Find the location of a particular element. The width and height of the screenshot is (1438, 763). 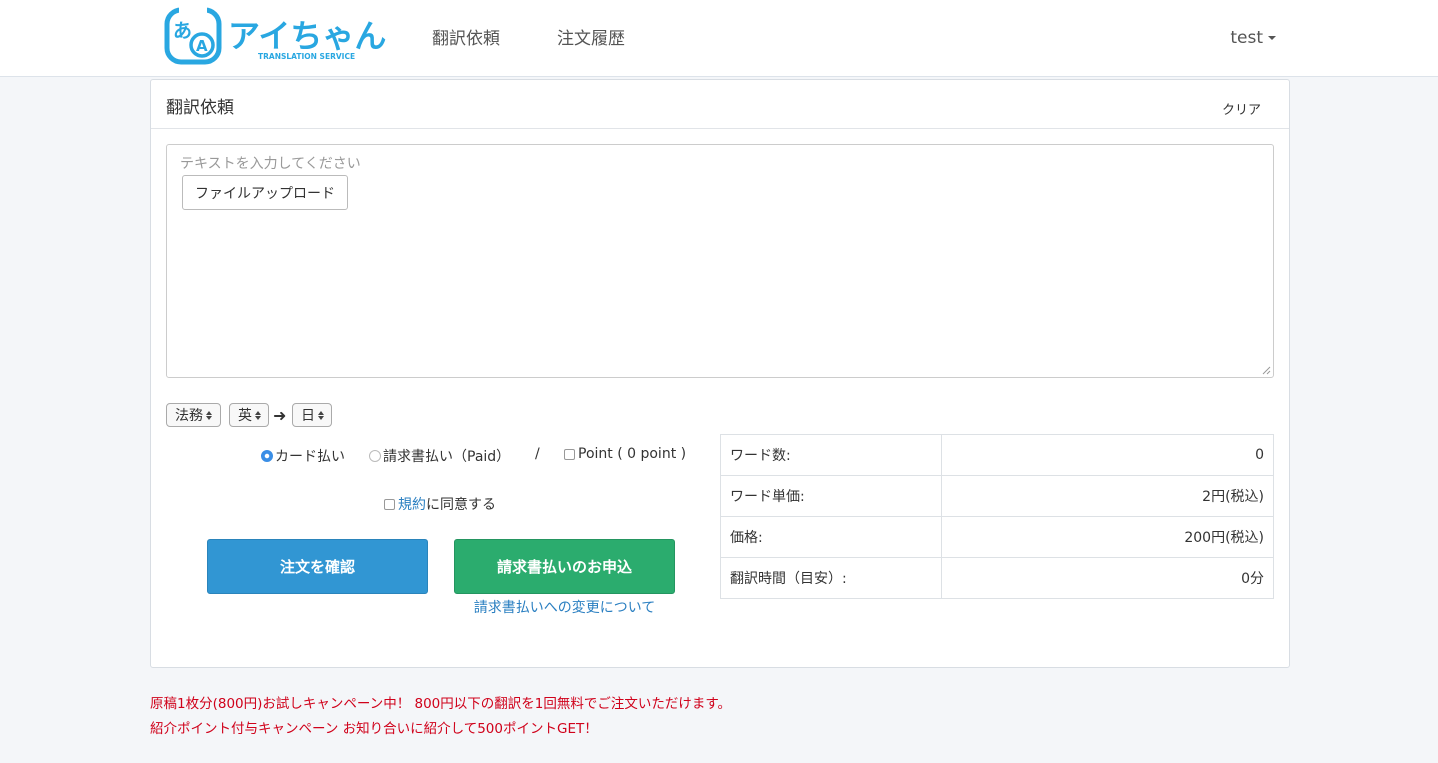

payment-point-option: Point ( 0 point ) is located at coordinates (625, 454).